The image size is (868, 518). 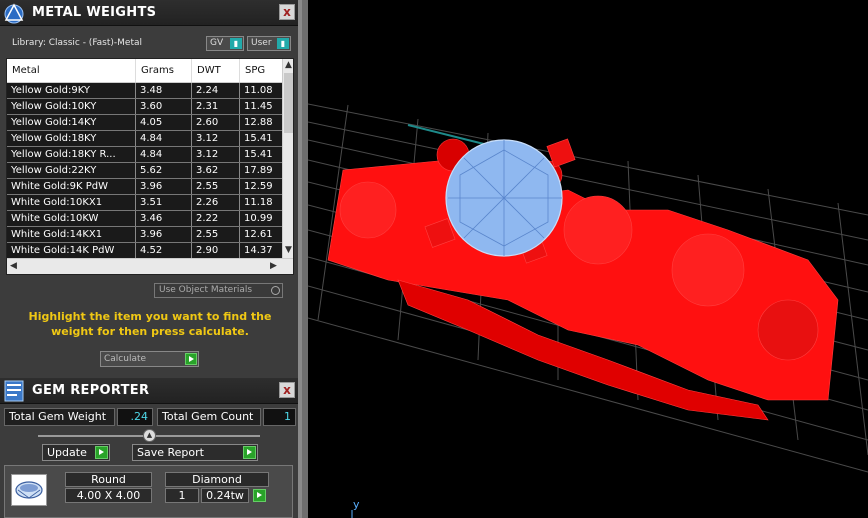 What do you see at coordinates (262, 250) in the screenshot?
I see `spg-cell: 14.37` at bounding box center [262, 250].